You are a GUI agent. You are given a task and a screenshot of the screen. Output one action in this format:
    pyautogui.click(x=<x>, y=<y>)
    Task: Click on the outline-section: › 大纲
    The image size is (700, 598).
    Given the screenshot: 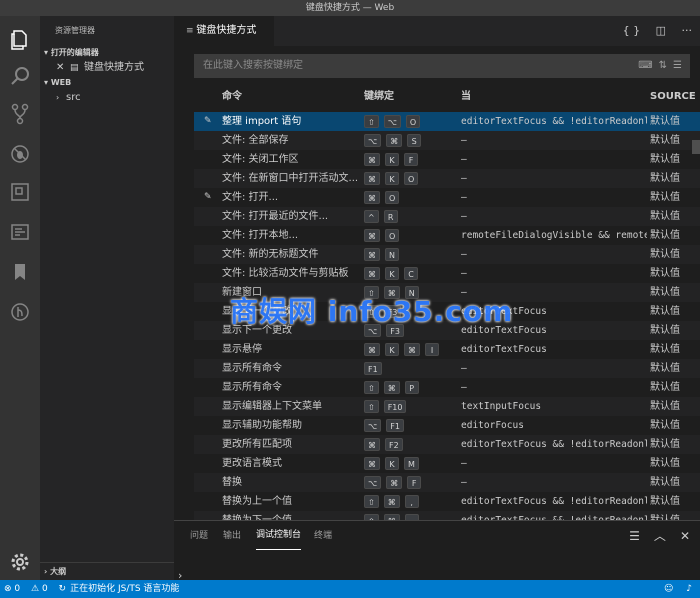 What is the action you would take?
    pyautogui.click(x=107, y=571)
    